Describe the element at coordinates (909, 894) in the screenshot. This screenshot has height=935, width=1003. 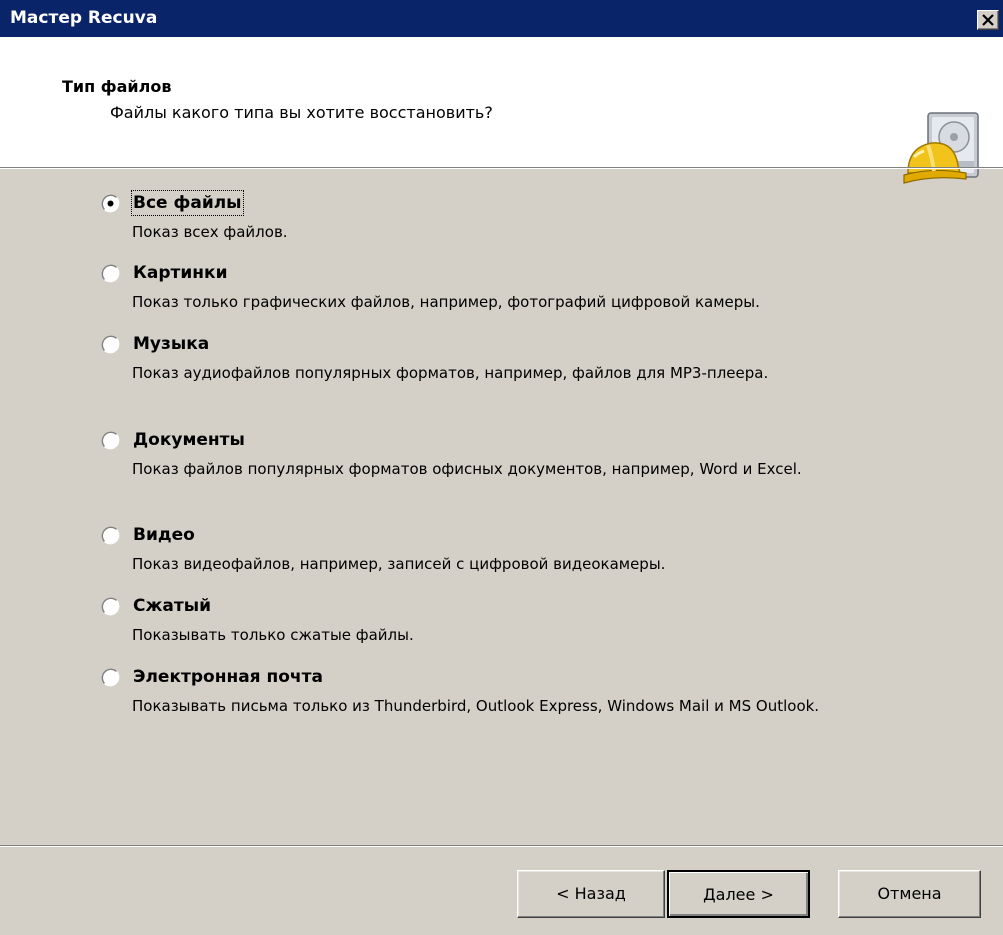
I see `cancel-button: Отмена` at that location.